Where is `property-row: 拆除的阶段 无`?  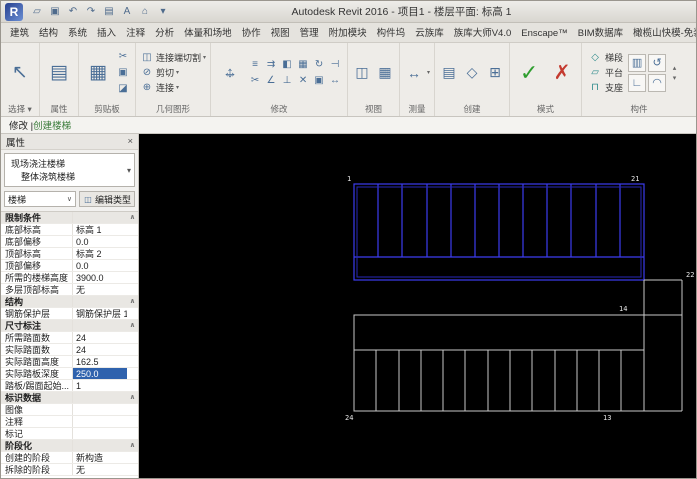
property-row: 拆除的阶段 无 is located at coordinates (69, 470).